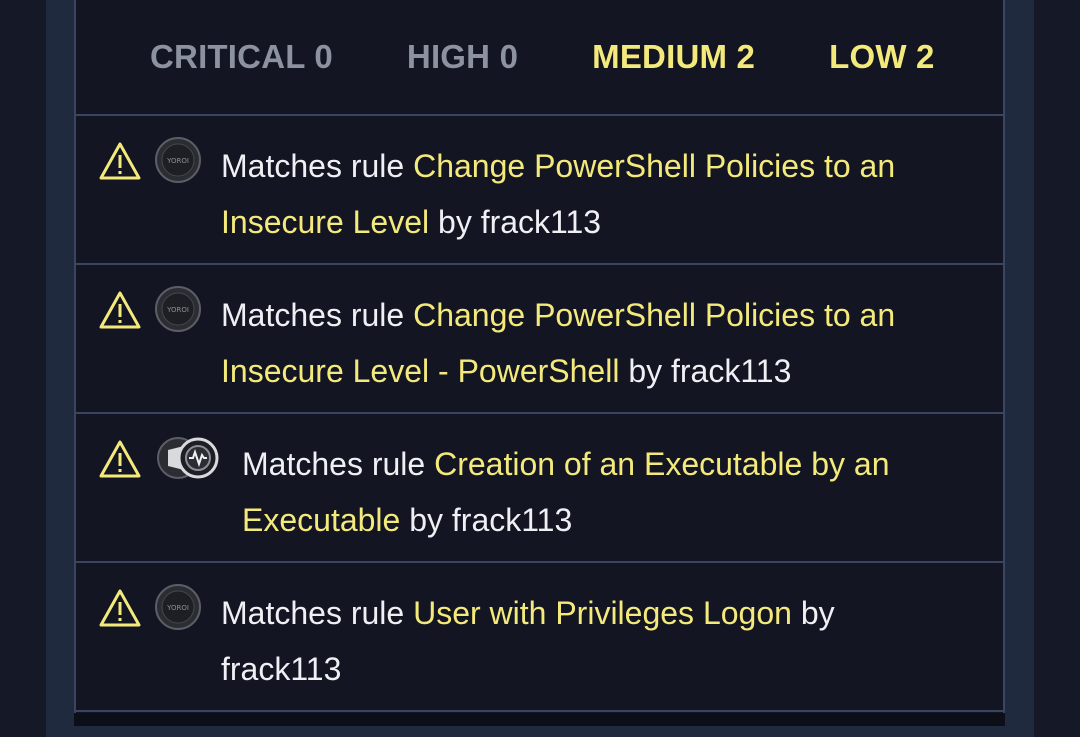 The height and width of the screenshot is (737, 1080). What do you see at coordinates (539, 719) in the screenshot?
I see `panel-bottom-edge` at bounding box center [539, 719].